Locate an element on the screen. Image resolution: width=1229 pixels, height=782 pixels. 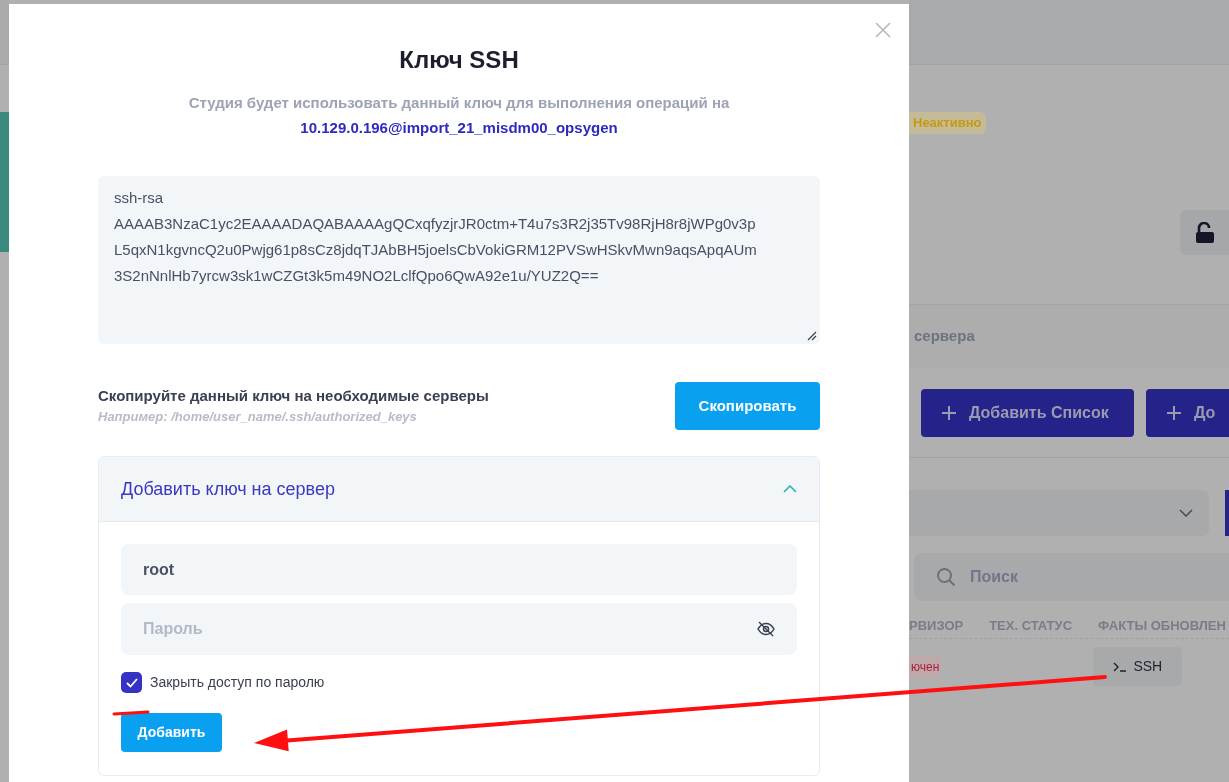
status-badge: ючен is located at coordinates (925, 666).